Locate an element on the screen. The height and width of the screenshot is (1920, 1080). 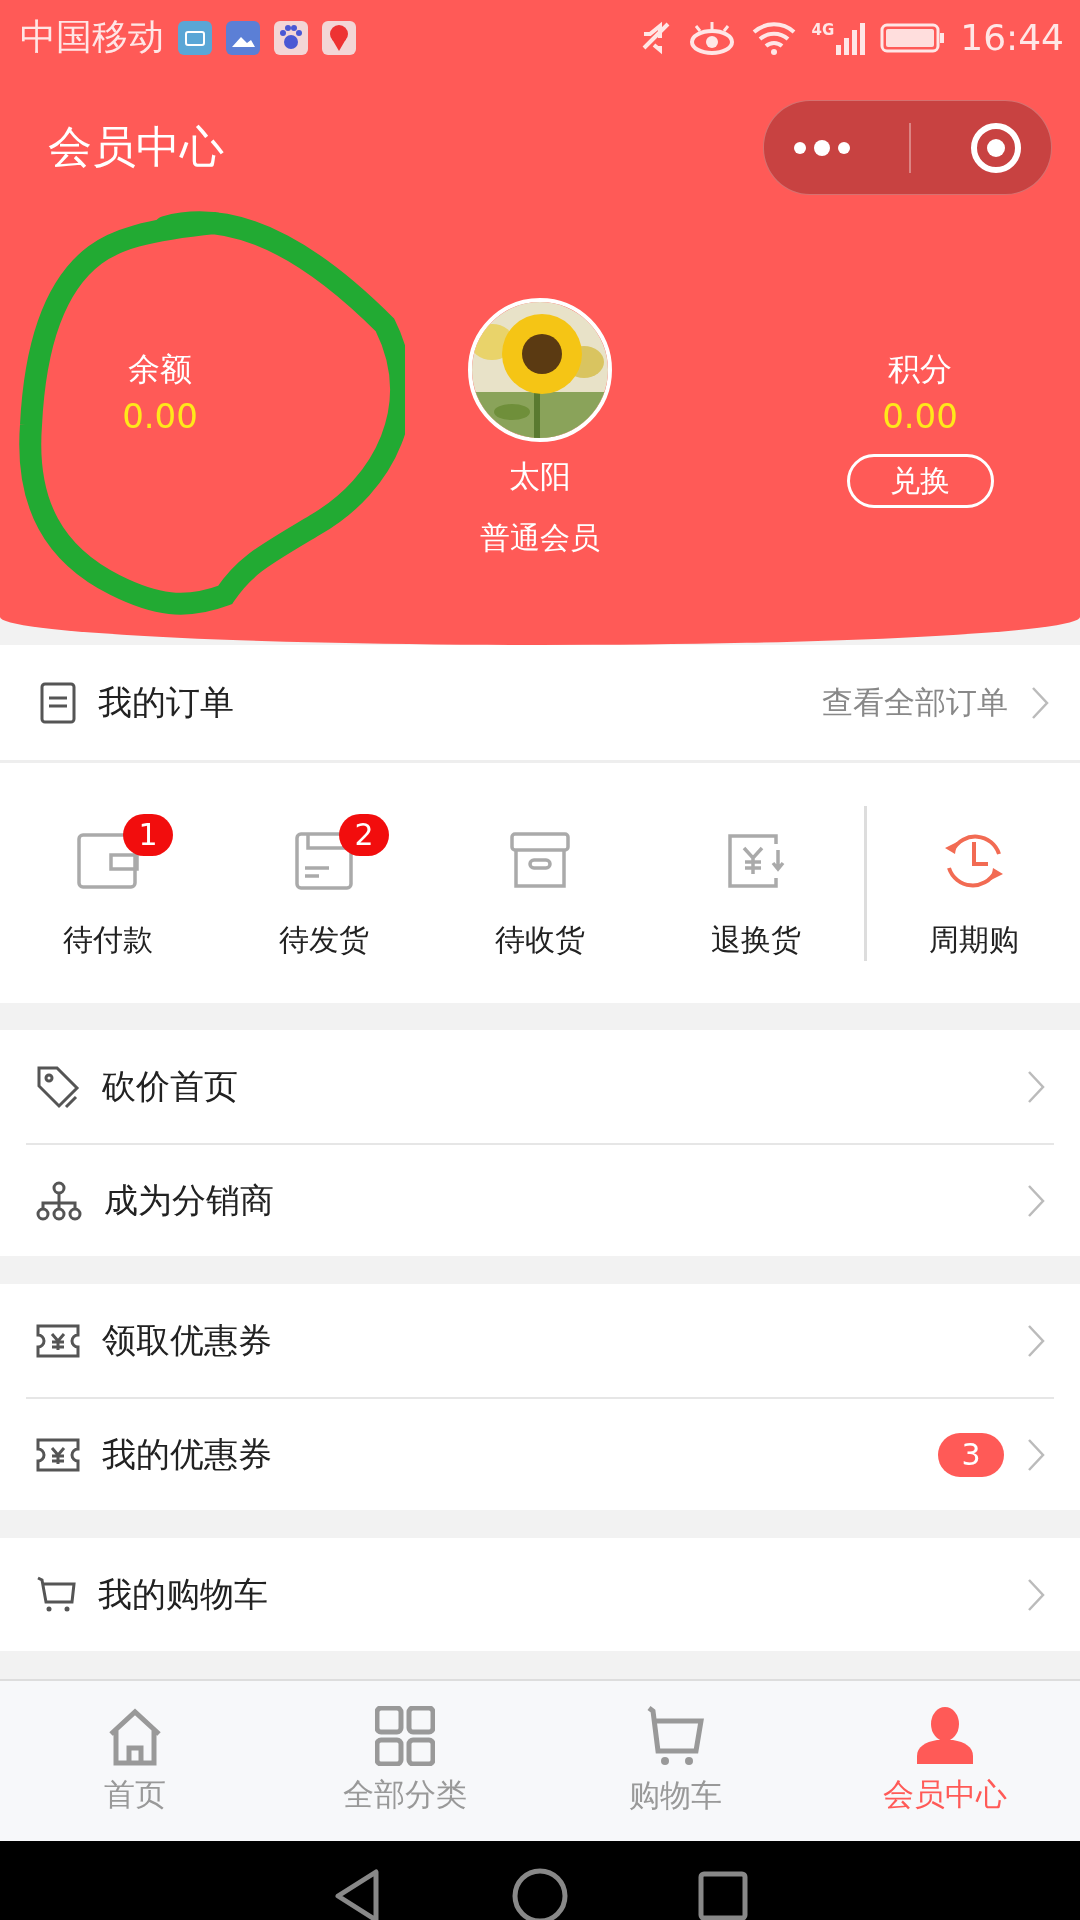
menu-item: 我的优惠券 3 is located at coordinates (540, 1453).